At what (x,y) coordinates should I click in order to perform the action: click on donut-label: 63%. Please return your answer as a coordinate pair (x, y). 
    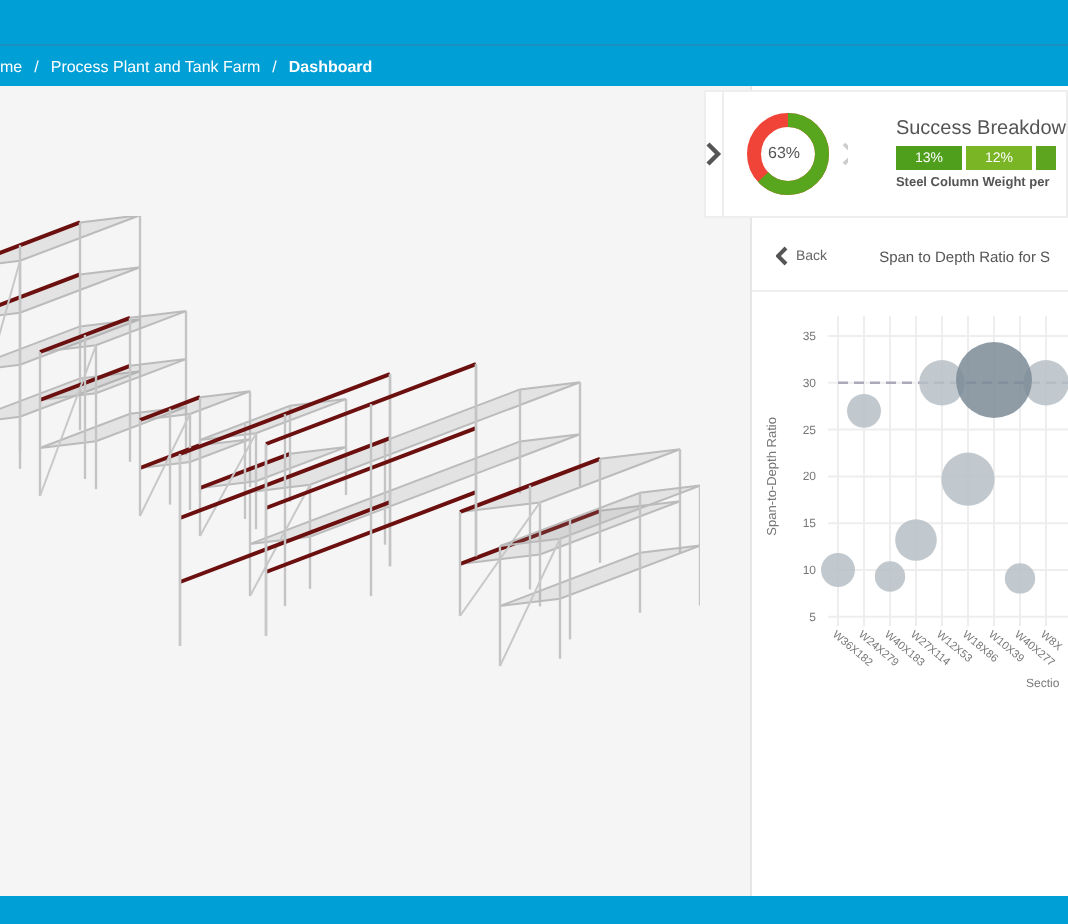
    Looking at the image, I should click on (784, 153).